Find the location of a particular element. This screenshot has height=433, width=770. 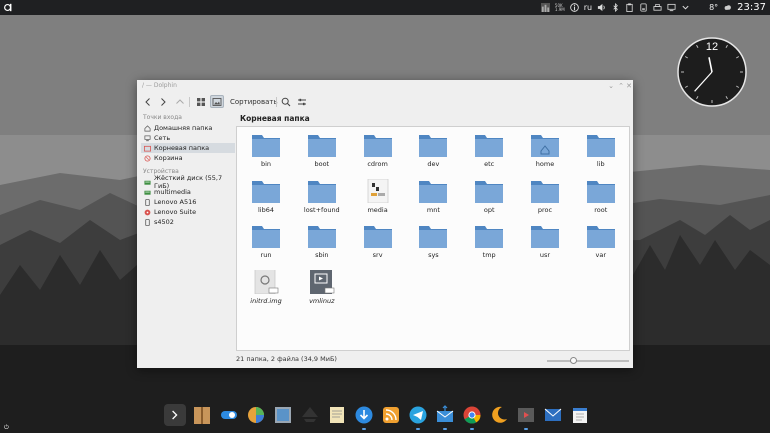

file-item: srv is located at coordinates (378, 243).